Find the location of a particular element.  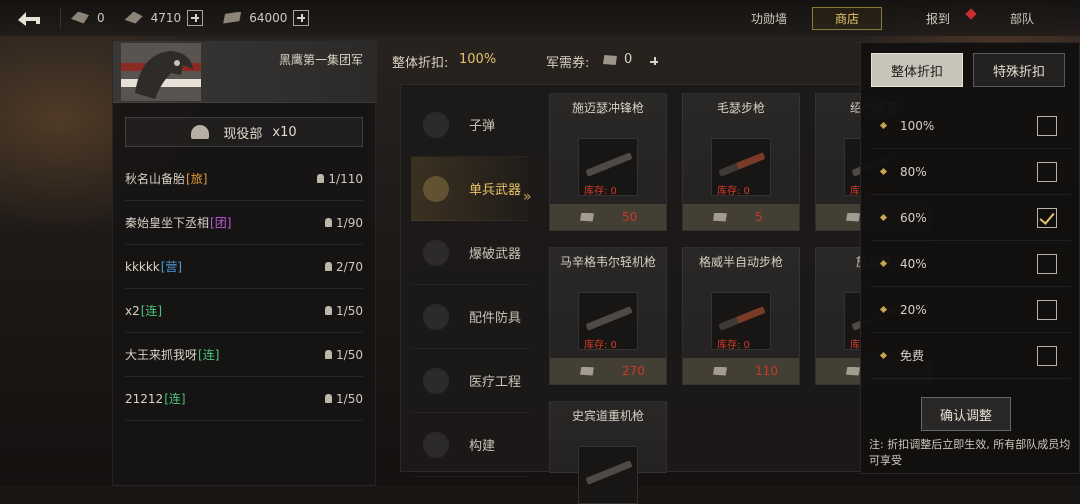

nav-merit-wall: 功勋墙 is located at coordinates (769, 18).